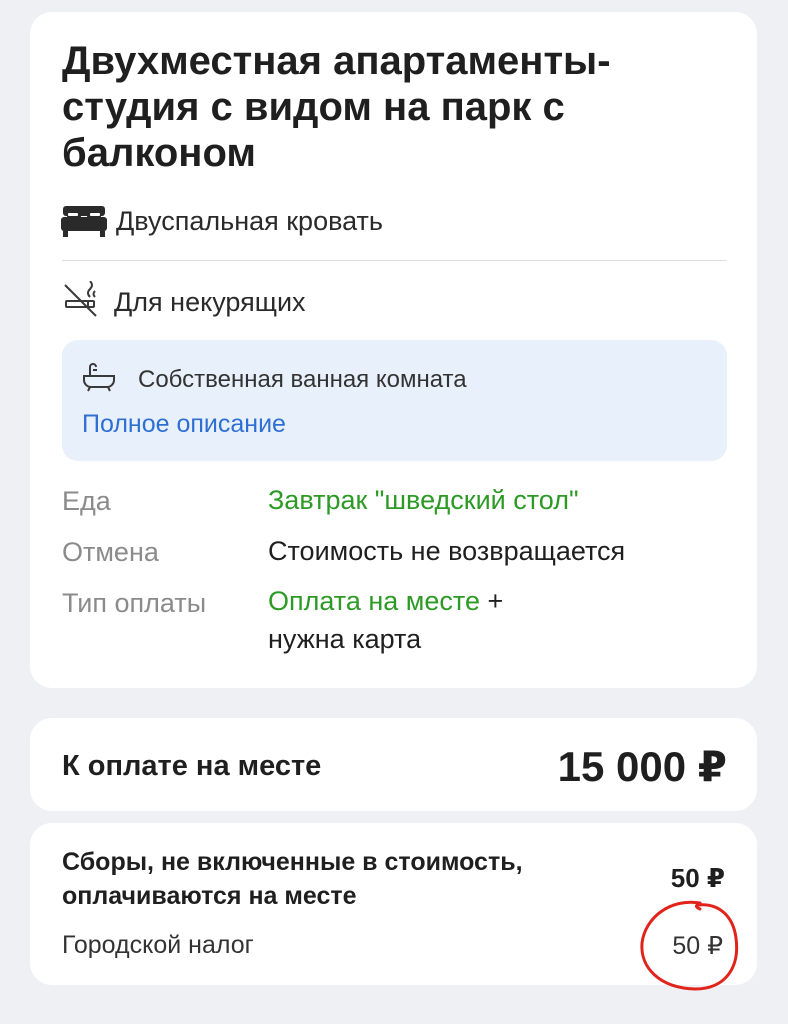  What do you see at coordinates (85, 221) in the screenshot?
I see `double-bed-icon` at bounding box center [85, 221].